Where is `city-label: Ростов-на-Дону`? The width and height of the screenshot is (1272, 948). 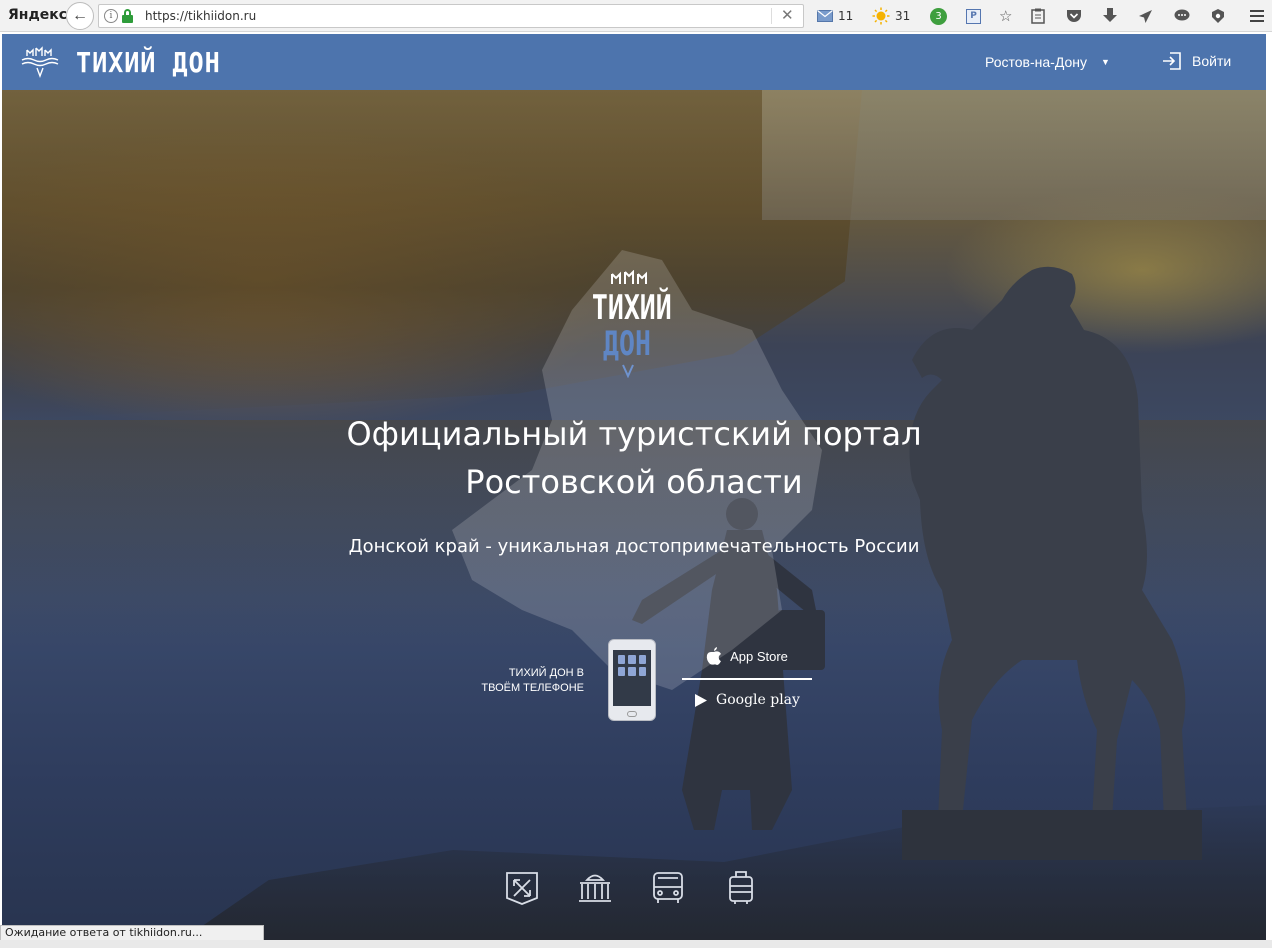
city-label: Ростов-на-Дону is located at coordinates (1036, 62).